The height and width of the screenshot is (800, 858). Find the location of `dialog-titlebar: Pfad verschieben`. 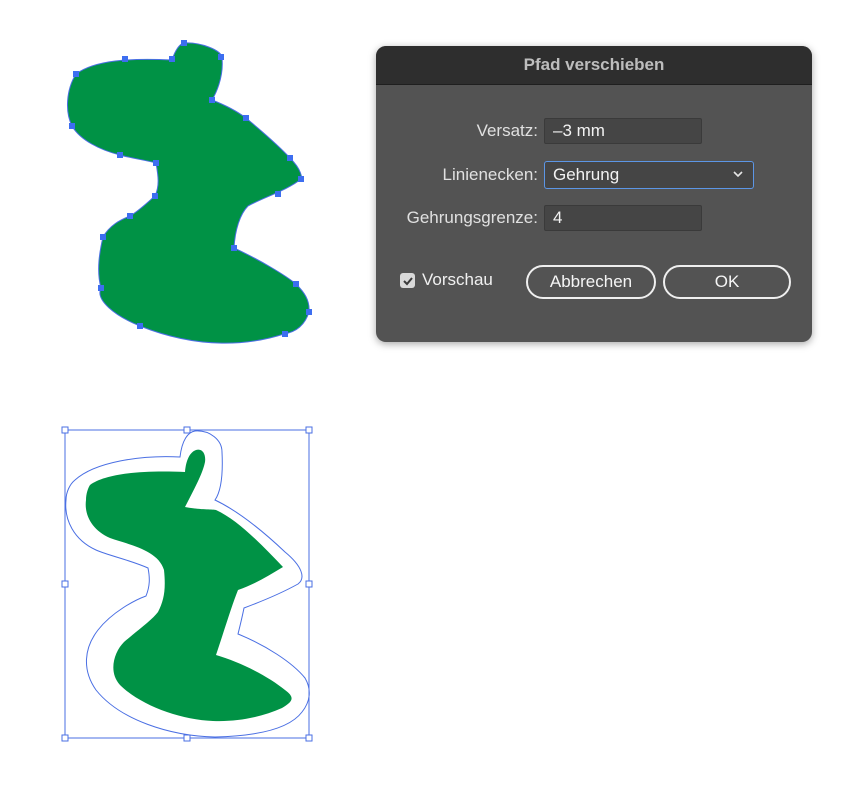

dialog-titlebar: Pfad verschieben is located at coordinates (594, 65).